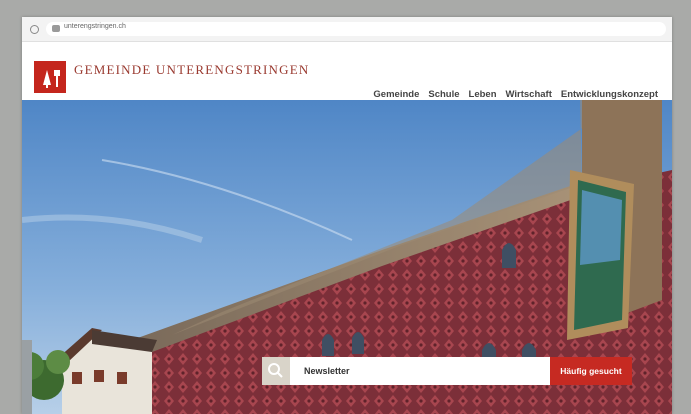 Image resolution: width=691 pixels, height=414 pixels. I want to click on nav-item-gemeinde: Gemeinde, so click(396, 94).